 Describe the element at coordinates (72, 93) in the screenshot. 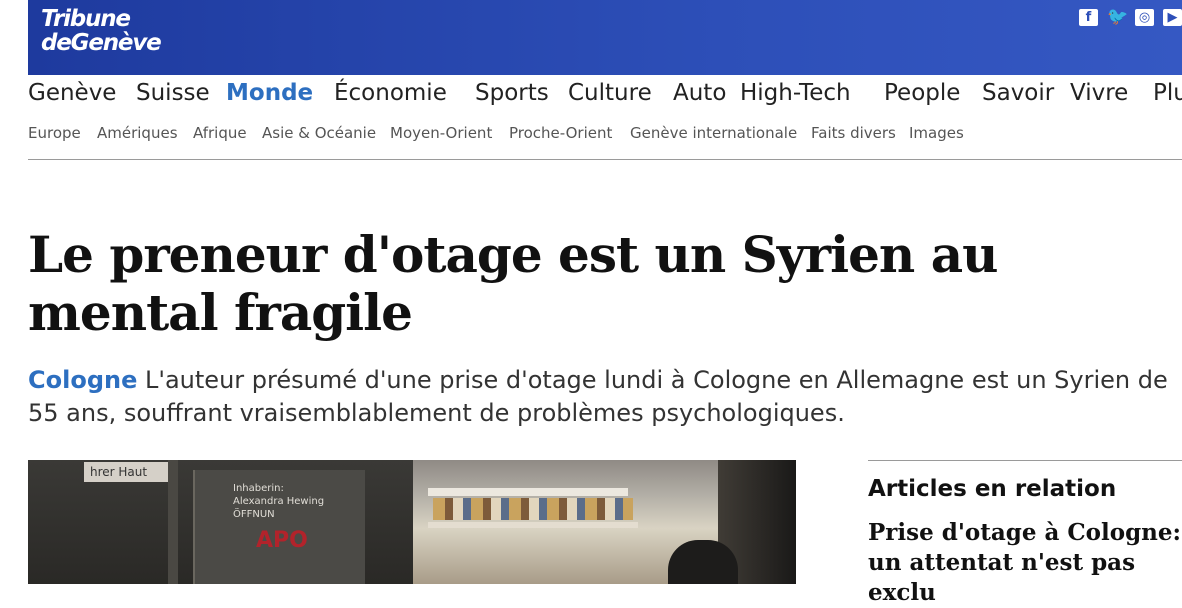

I see `nav-item-geneve: Genève` at that location.